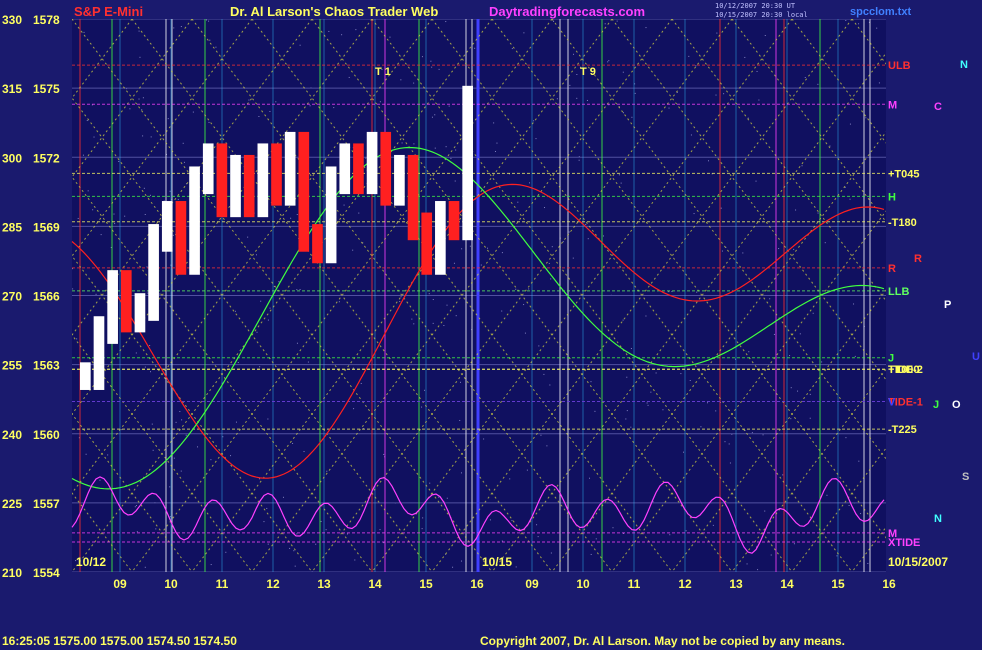 The image size is (982, 650). Describe the element at coordinates (324, 584) in the screenshot. I see `x-tick-day1: 13` at that location.